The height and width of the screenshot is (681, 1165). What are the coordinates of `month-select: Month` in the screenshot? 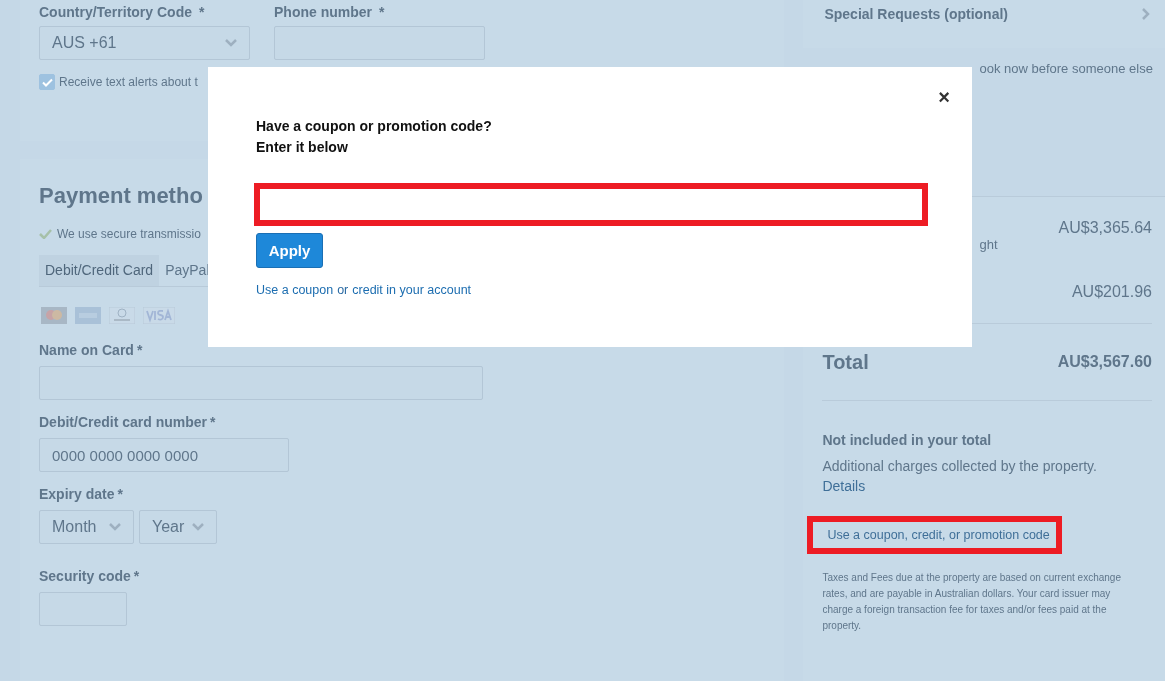 It's located at (86, 527).